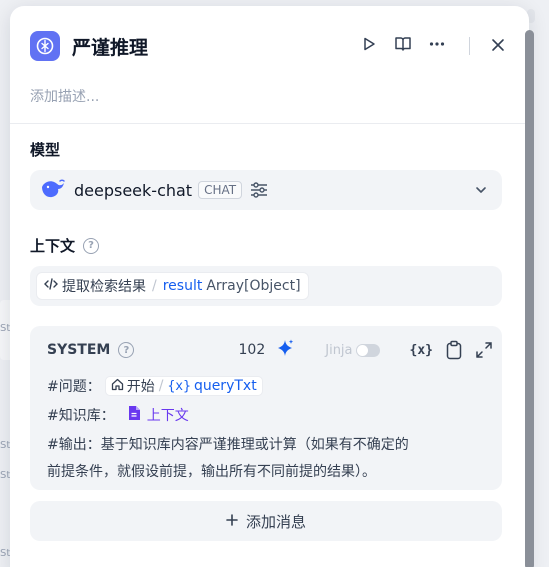  I want to click on token-count: 102, so click(252, 350).